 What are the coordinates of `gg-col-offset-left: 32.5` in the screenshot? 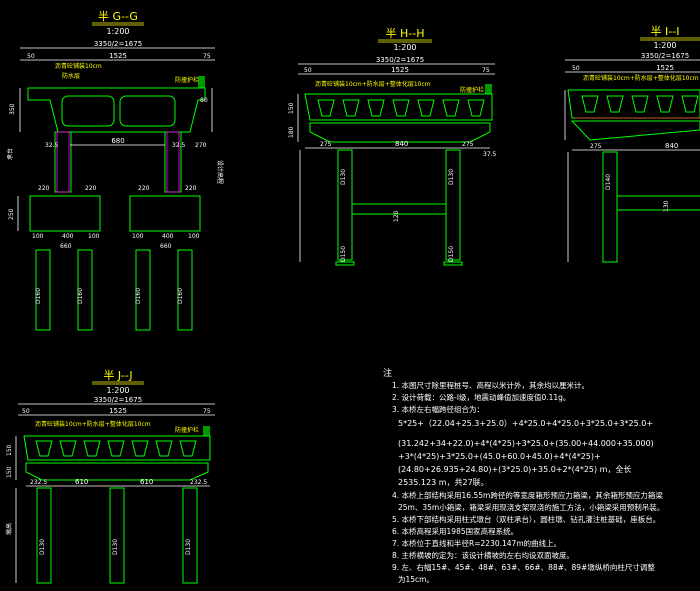 It's located at (52, 145).